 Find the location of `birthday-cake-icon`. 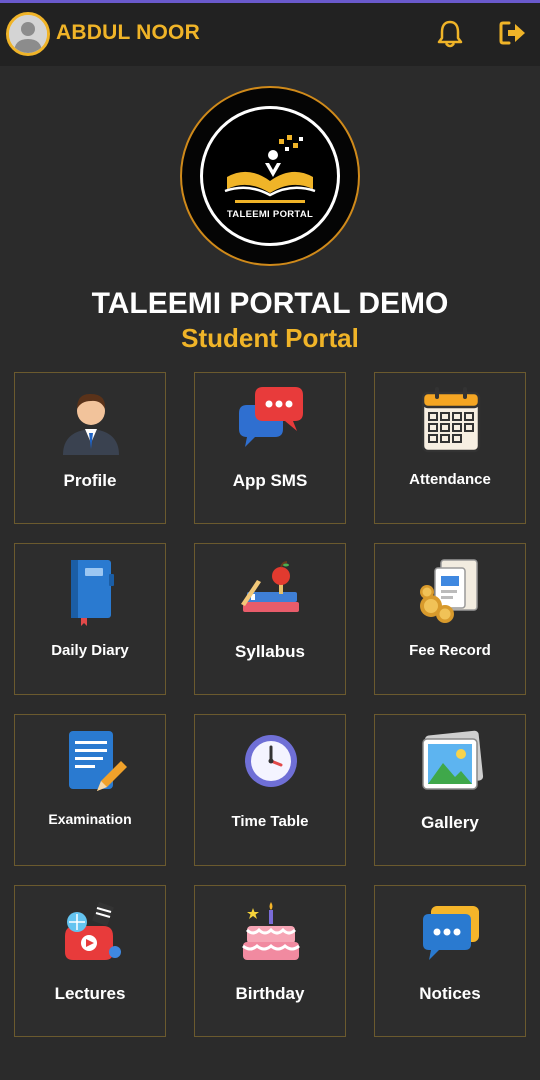

birthday-cake-icon is located at coordinates (271, 931).